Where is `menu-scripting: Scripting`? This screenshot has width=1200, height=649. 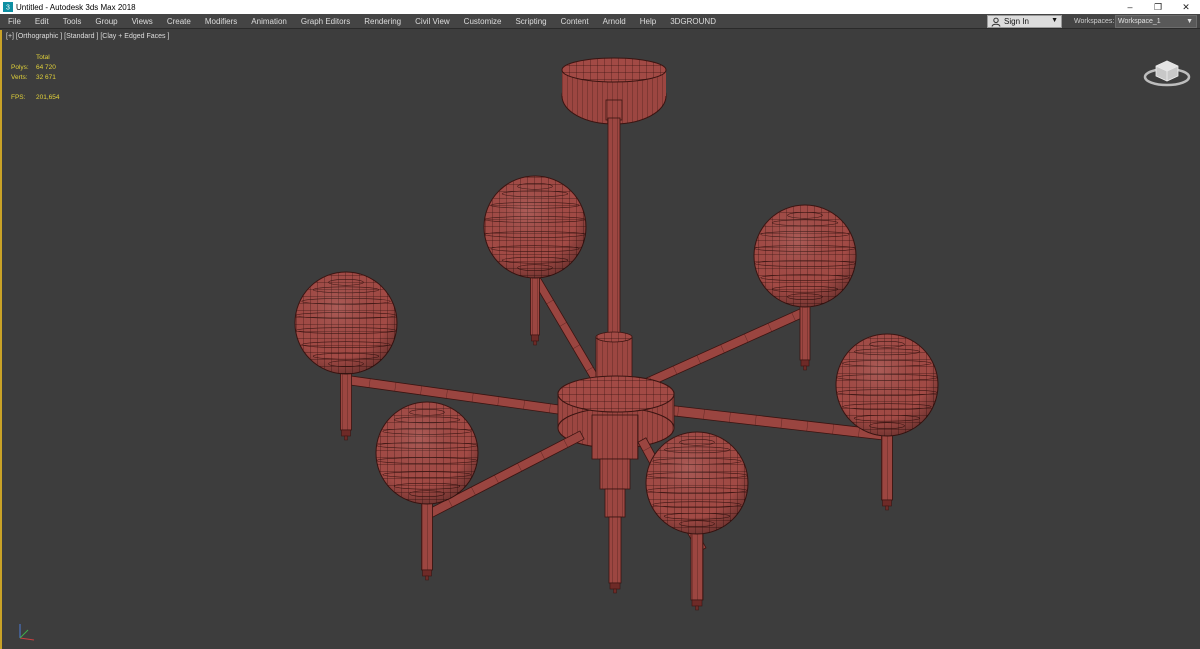 menu-scripting: Scripting is located at coordinates (530, 21).